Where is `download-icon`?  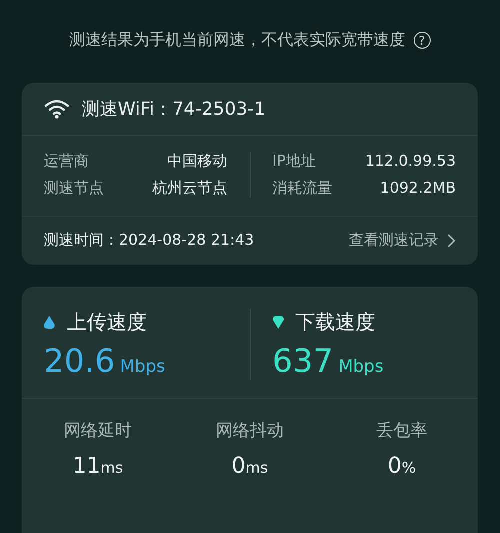
download-icon is located at coordinates (278, 322).